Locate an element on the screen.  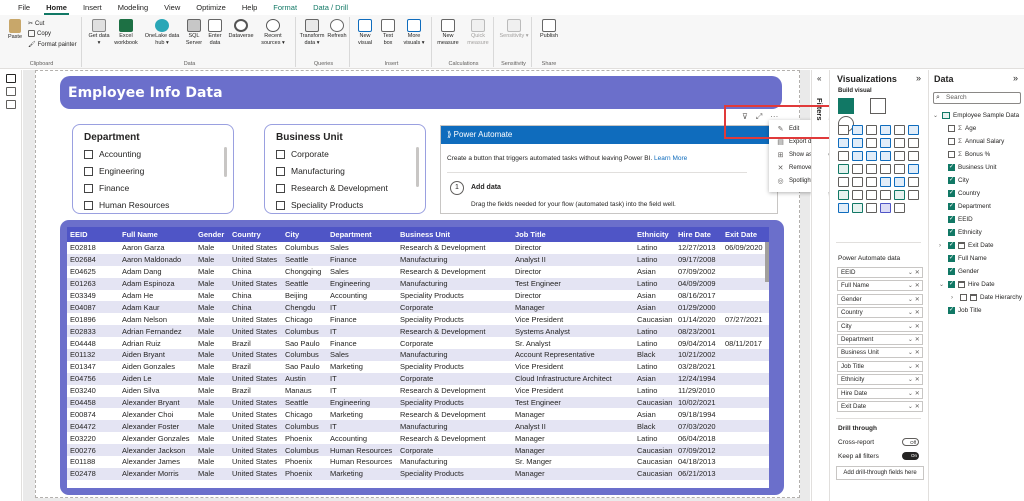
menu-modeling: Modeling is located at coordinates (133, 7).